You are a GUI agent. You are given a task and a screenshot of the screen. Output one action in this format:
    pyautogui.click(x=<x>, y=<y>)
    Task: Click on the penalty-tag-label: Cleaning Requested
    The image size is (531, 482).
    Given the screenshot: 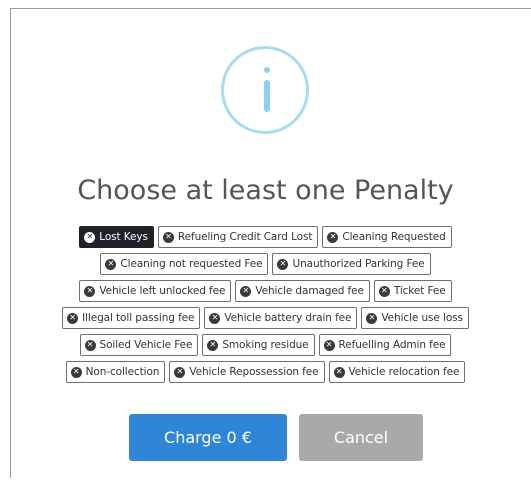 What is the action you would take?
    pyautogui.click(x=394, y=237)
    